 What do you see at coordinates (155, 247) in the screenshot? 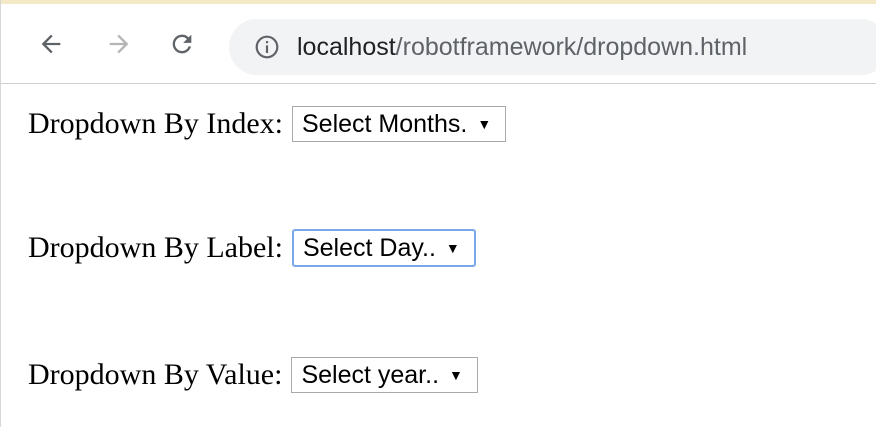
I see `dropdown-label-label: Dropdown By Label:` at bounding box center [155, 247].